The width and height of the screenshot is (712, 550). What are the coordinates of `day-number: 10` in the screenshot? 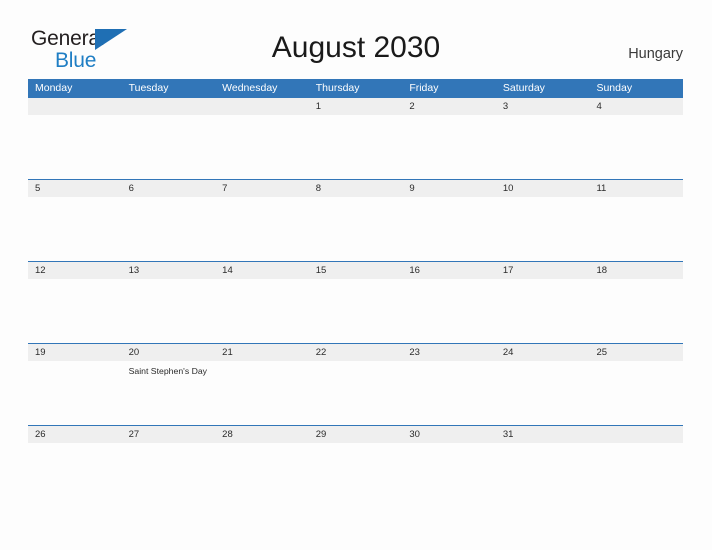 It's located at (543, 188).